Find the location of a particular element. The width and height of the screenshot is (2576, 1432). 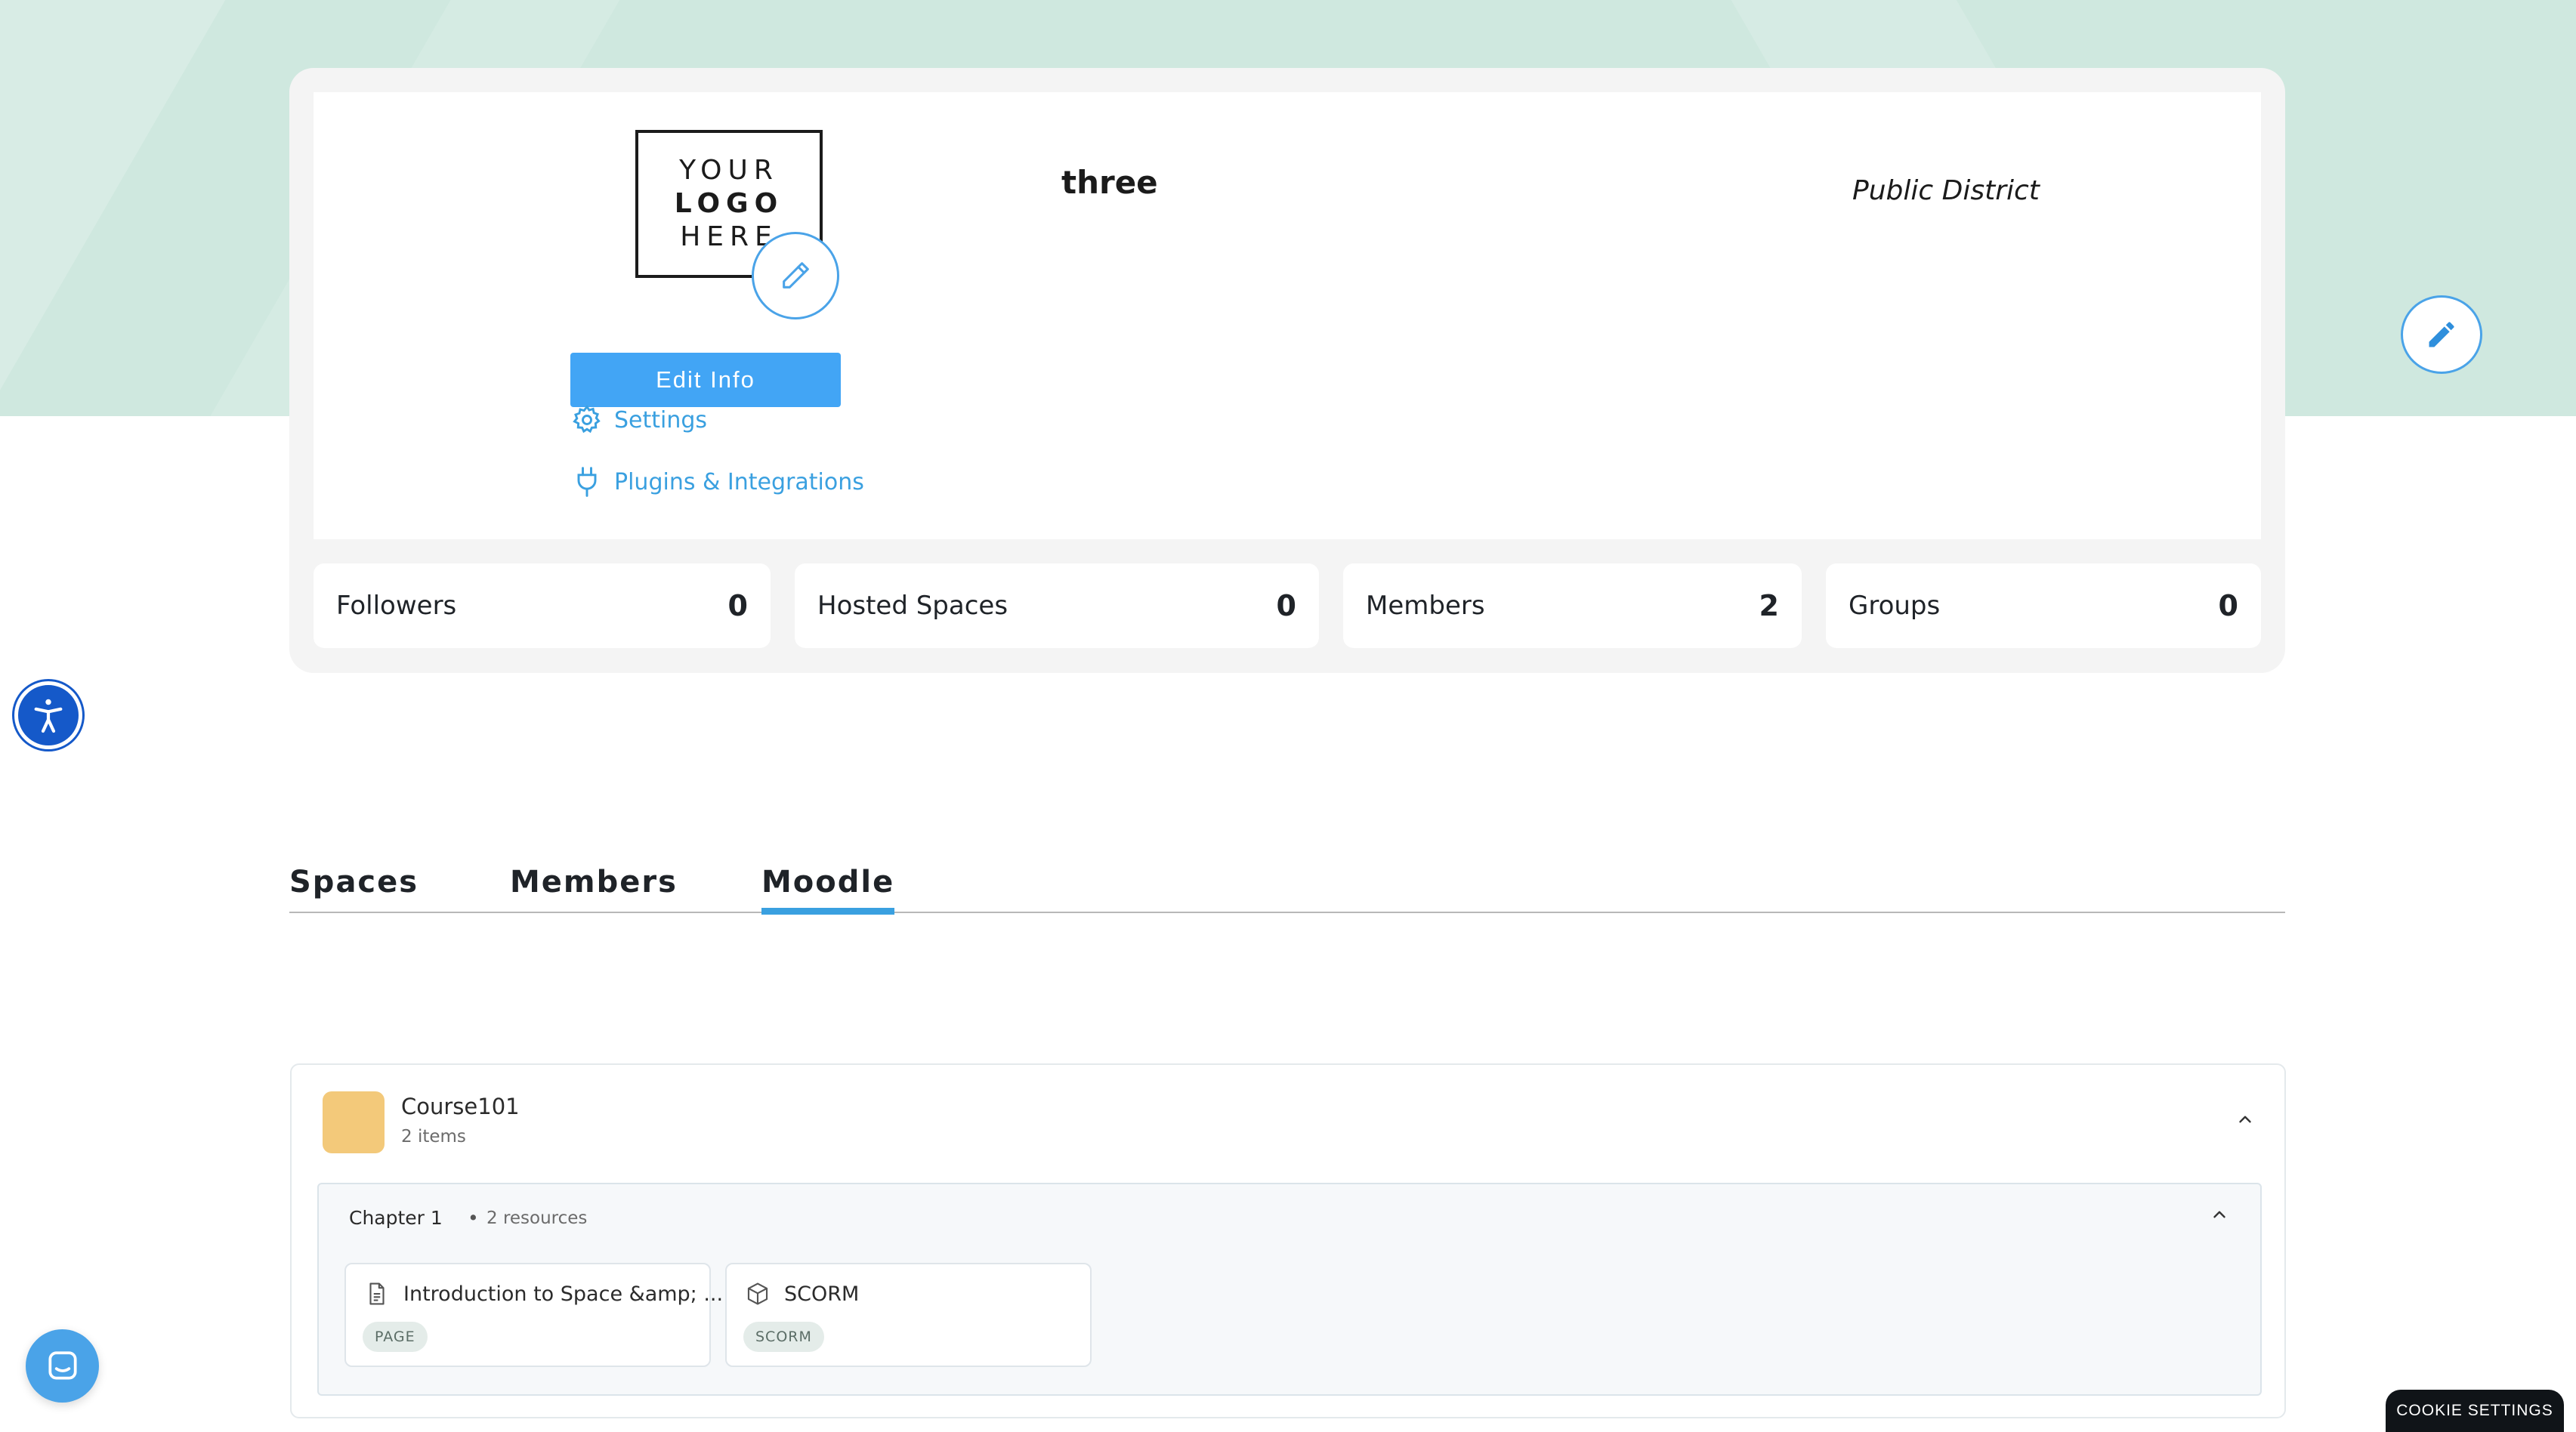

plugins-integrations-link: Plugins & Integrations is located at coordinates (717, 481).